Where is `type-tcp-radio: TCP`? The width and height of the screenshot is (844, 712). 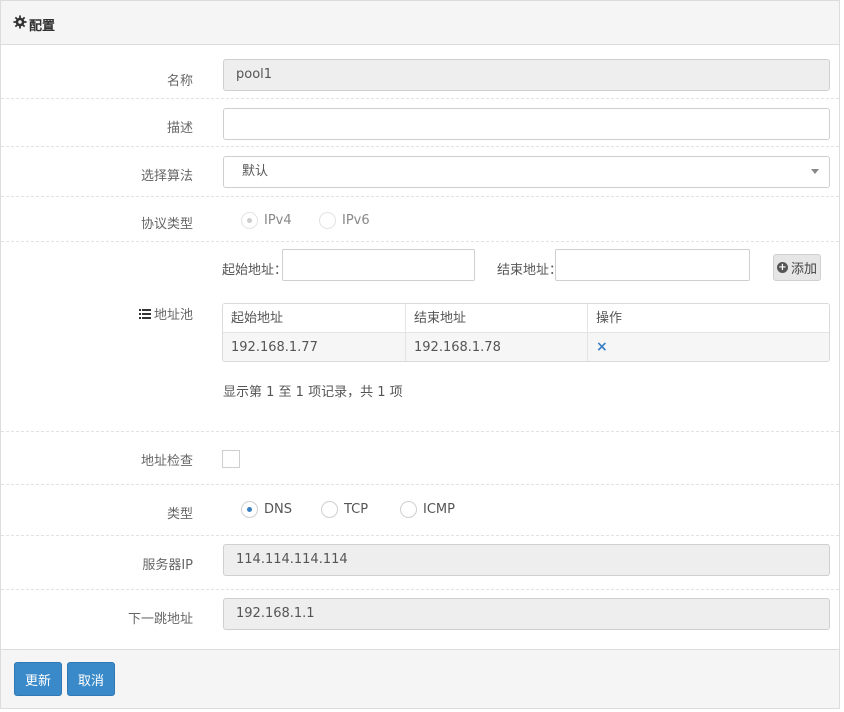 type-tcp-radio: TCP is located at coordinates (344, 509).